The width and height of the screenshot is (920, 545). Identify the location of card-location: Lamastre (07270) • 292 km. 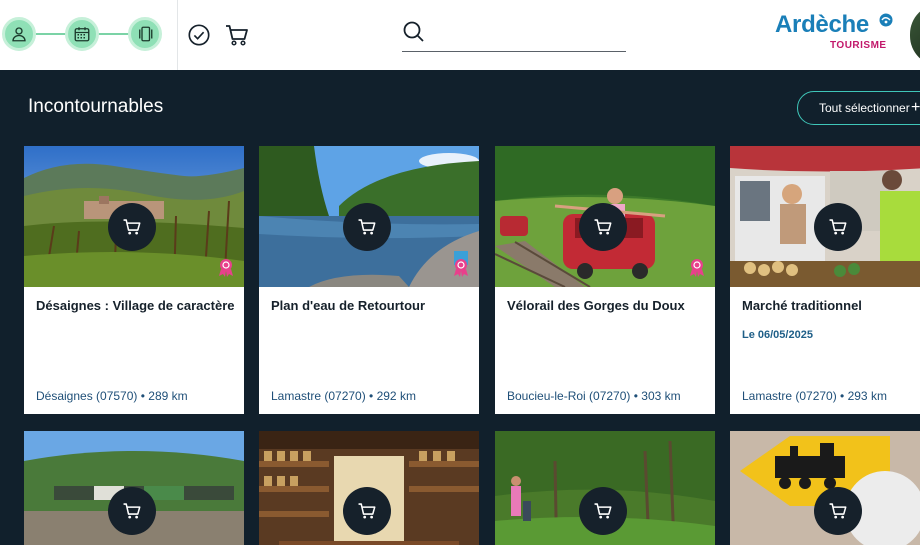
(343, 396).